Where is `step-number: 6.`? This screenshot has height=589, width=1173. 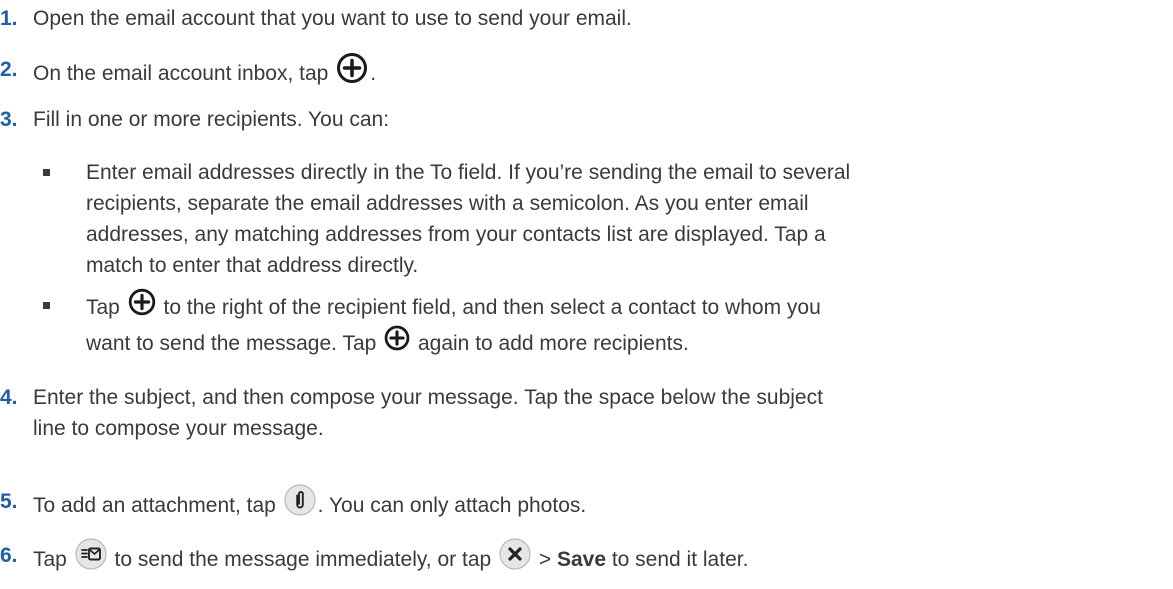 step-number: 6. is located at coordinates (9, 555).